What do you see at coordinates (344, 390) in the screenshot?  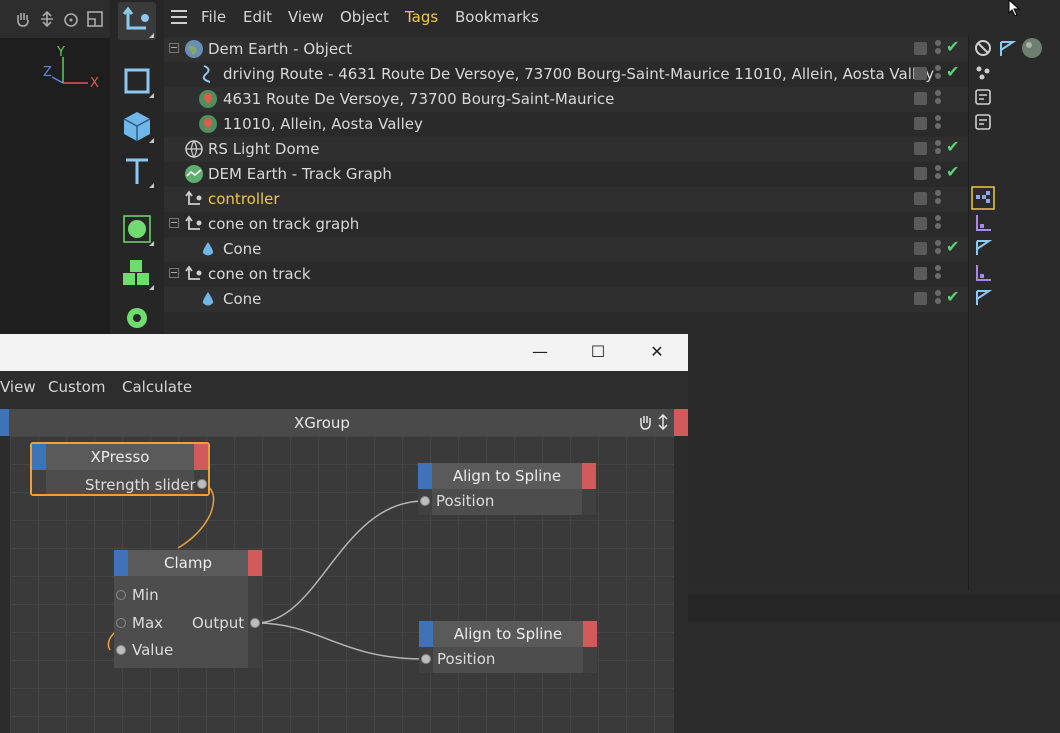 I see `xpresso-menubar: View Custom Calculate` at bounding box center [344, 390].